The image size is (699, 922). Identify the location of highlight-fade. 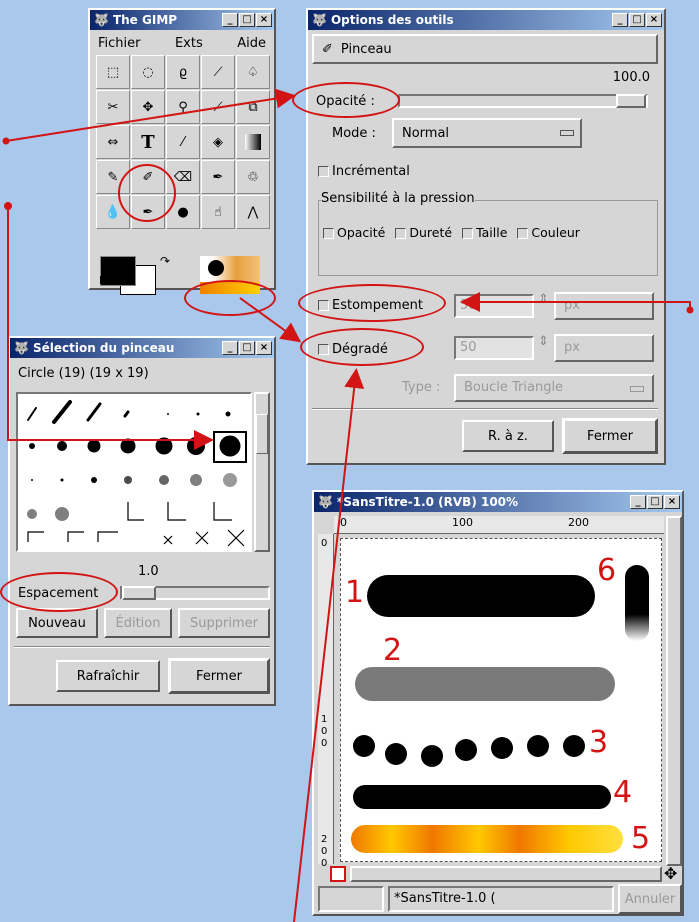
(372, 303).